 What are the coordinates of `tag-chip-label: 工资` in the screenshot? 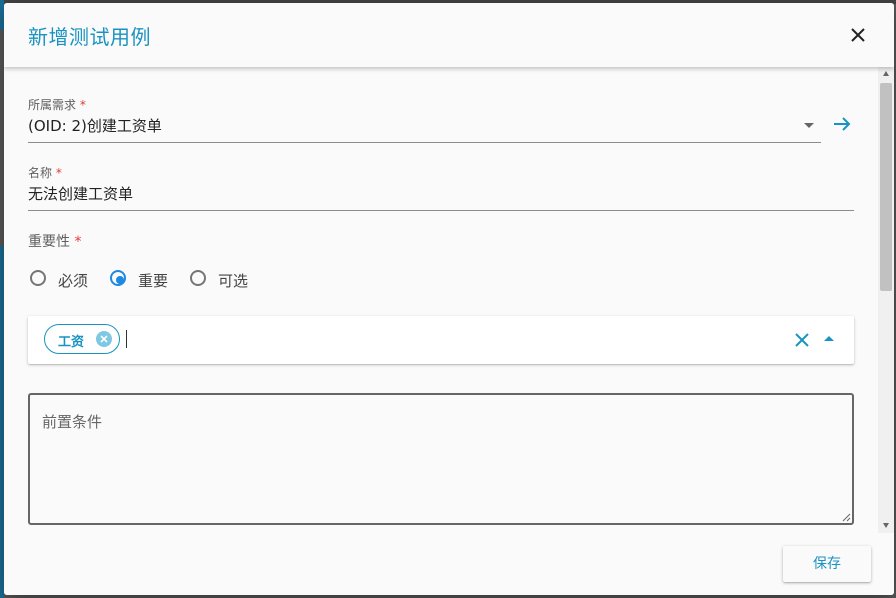 It's located at (71, 342).